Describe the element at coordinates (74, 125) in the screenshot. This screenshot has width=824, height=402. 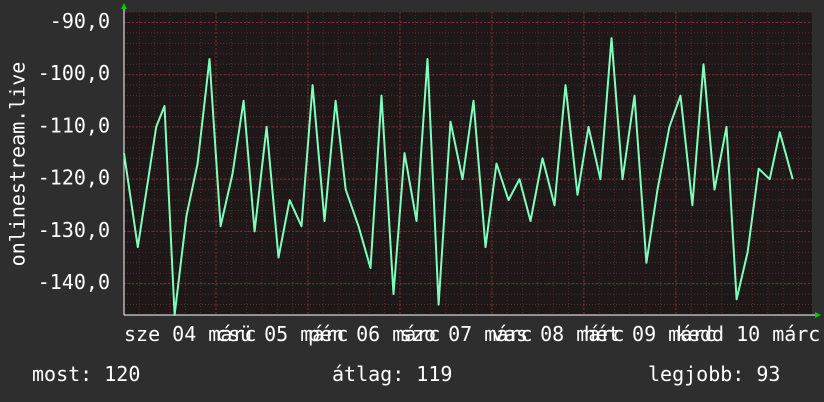
I see `y-tick-label: -110,0` at that location.